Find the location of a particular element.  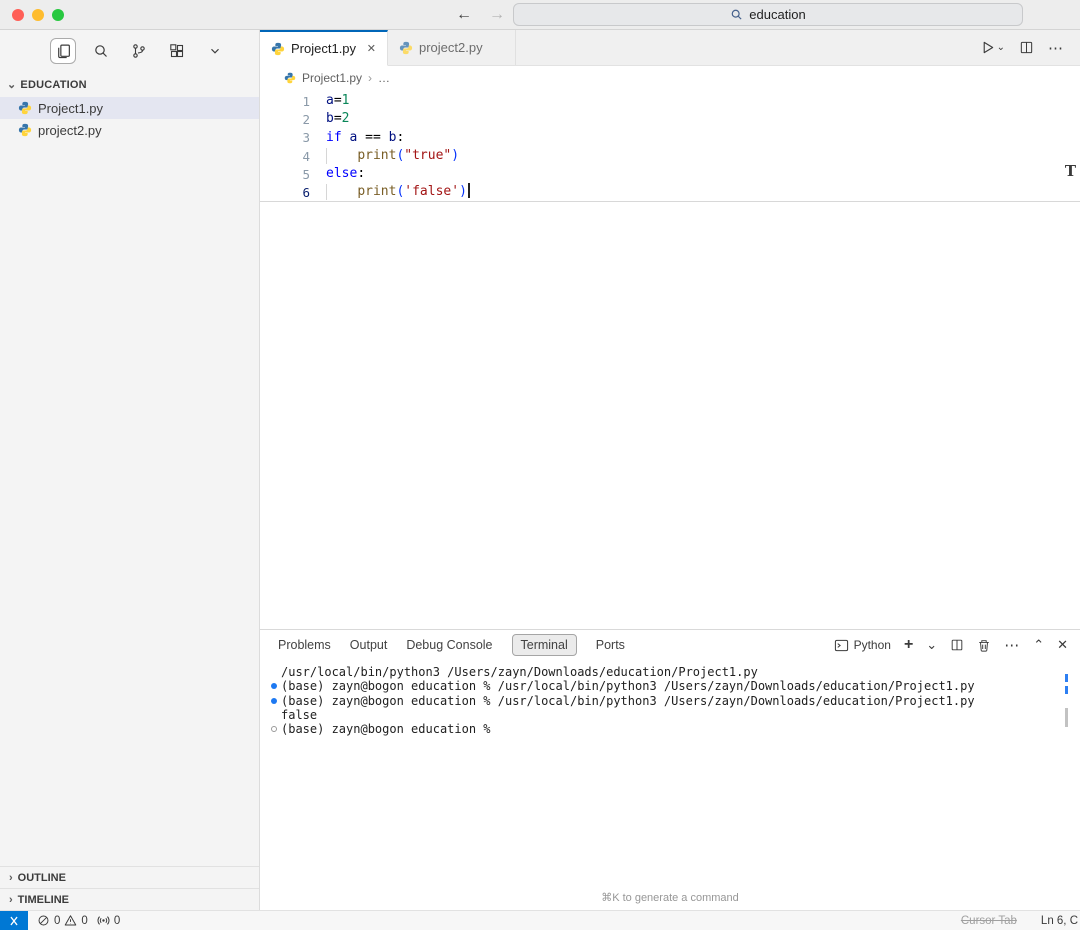

code-line: 3 if a == b: is located at coordinates (670, 138).